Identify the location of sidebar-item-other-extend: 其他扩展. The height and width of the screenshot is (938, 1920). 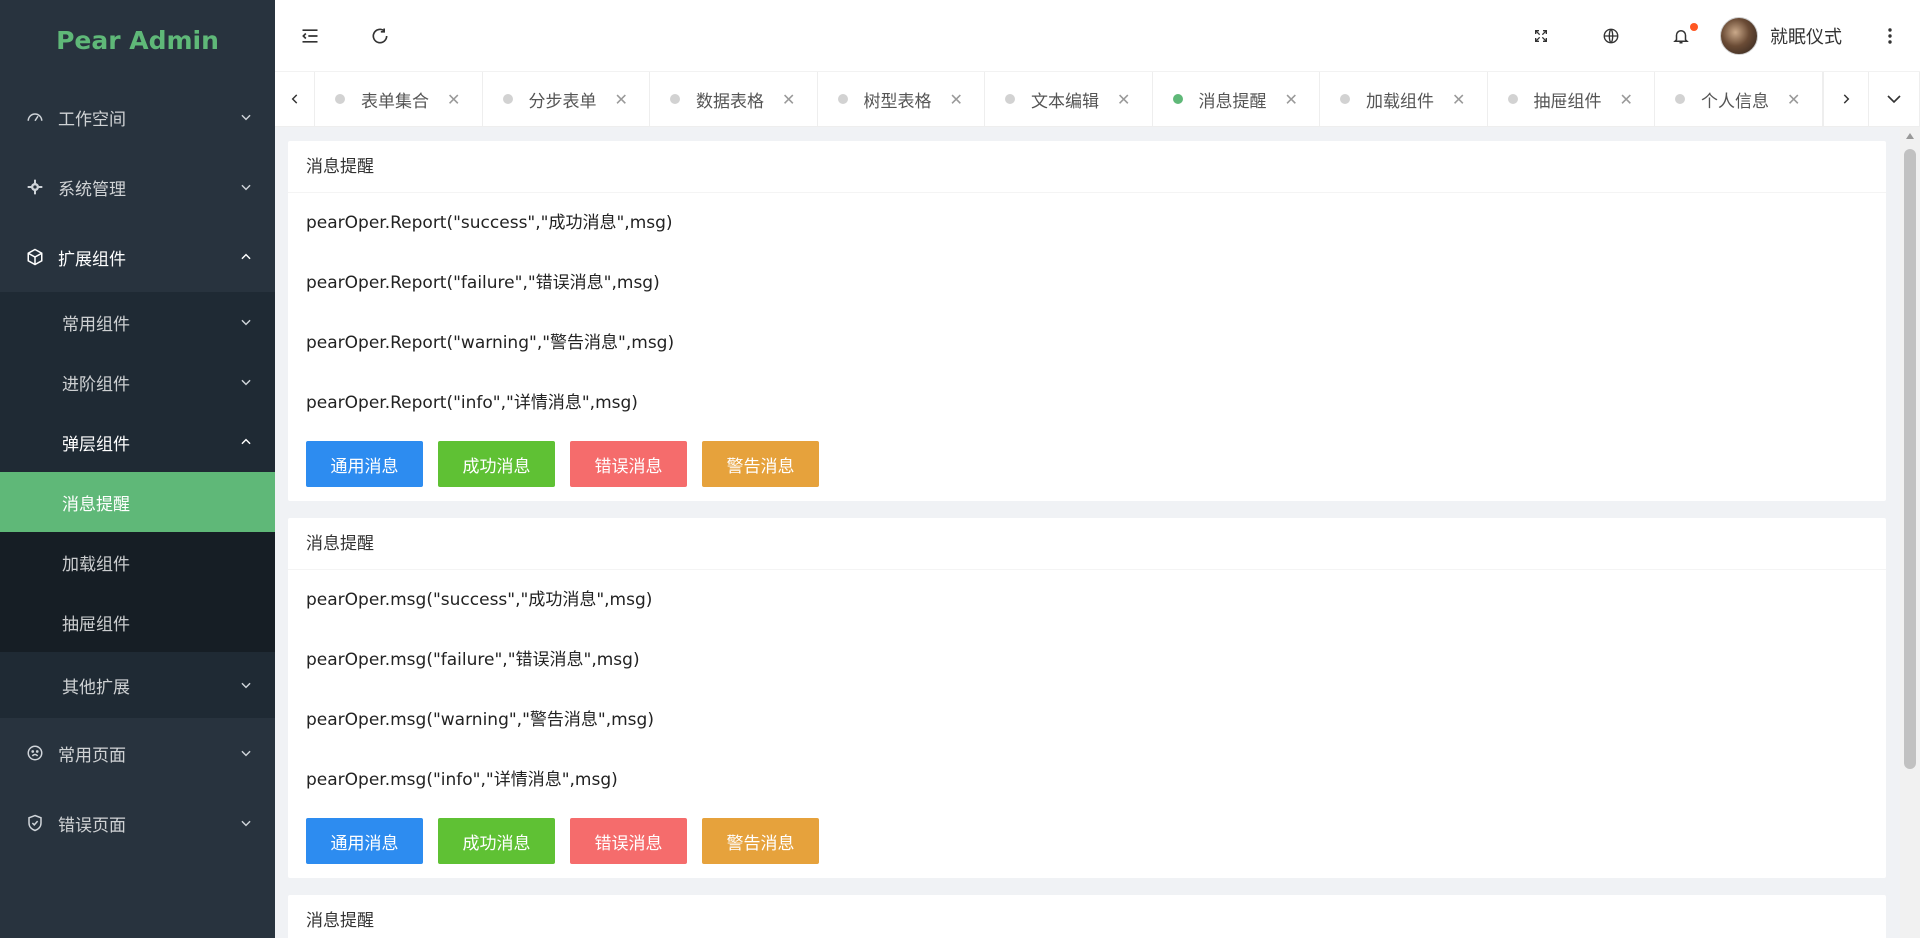
(137, 685).